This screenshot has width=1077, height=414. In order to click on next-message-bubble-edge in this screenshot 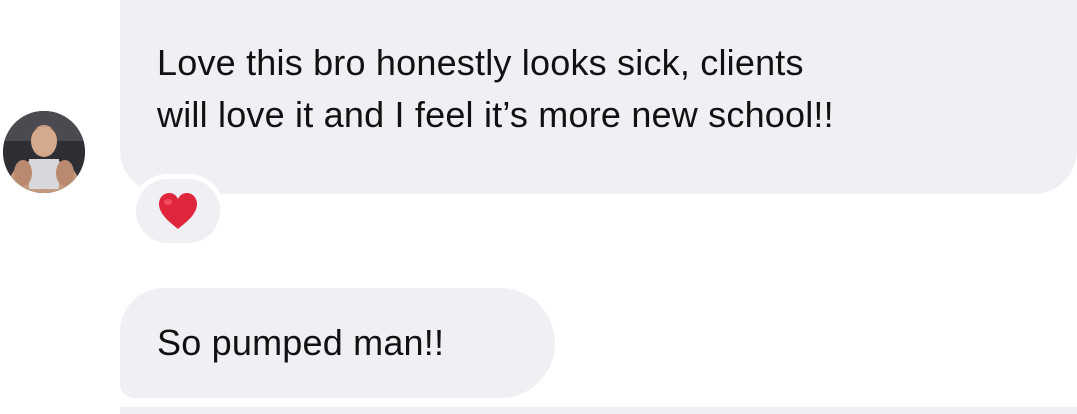, I will do `click(598, 410)`.